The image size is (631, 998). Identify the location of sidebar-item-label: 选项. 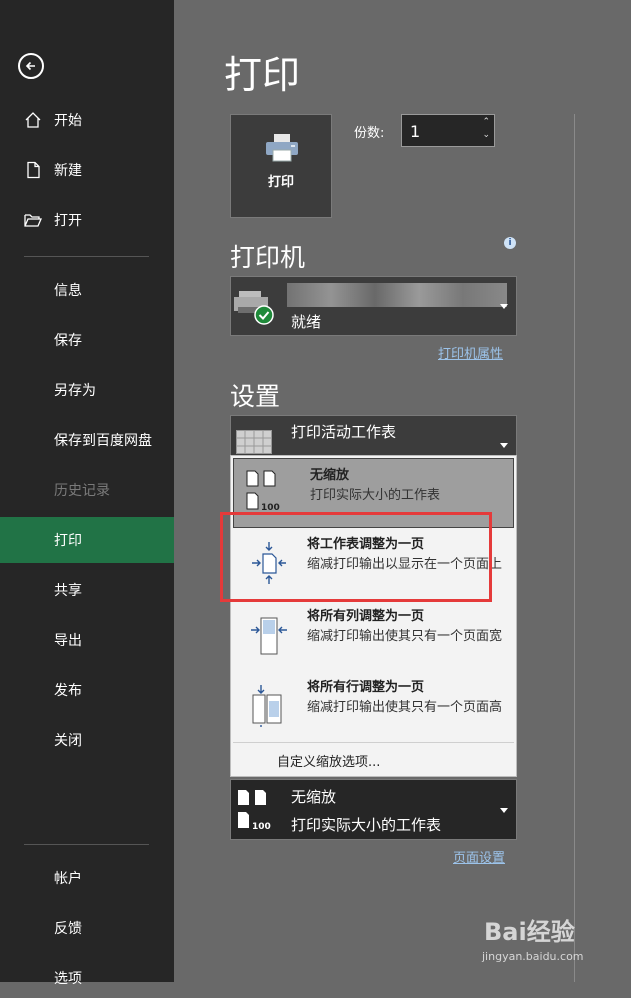
(68, 979).